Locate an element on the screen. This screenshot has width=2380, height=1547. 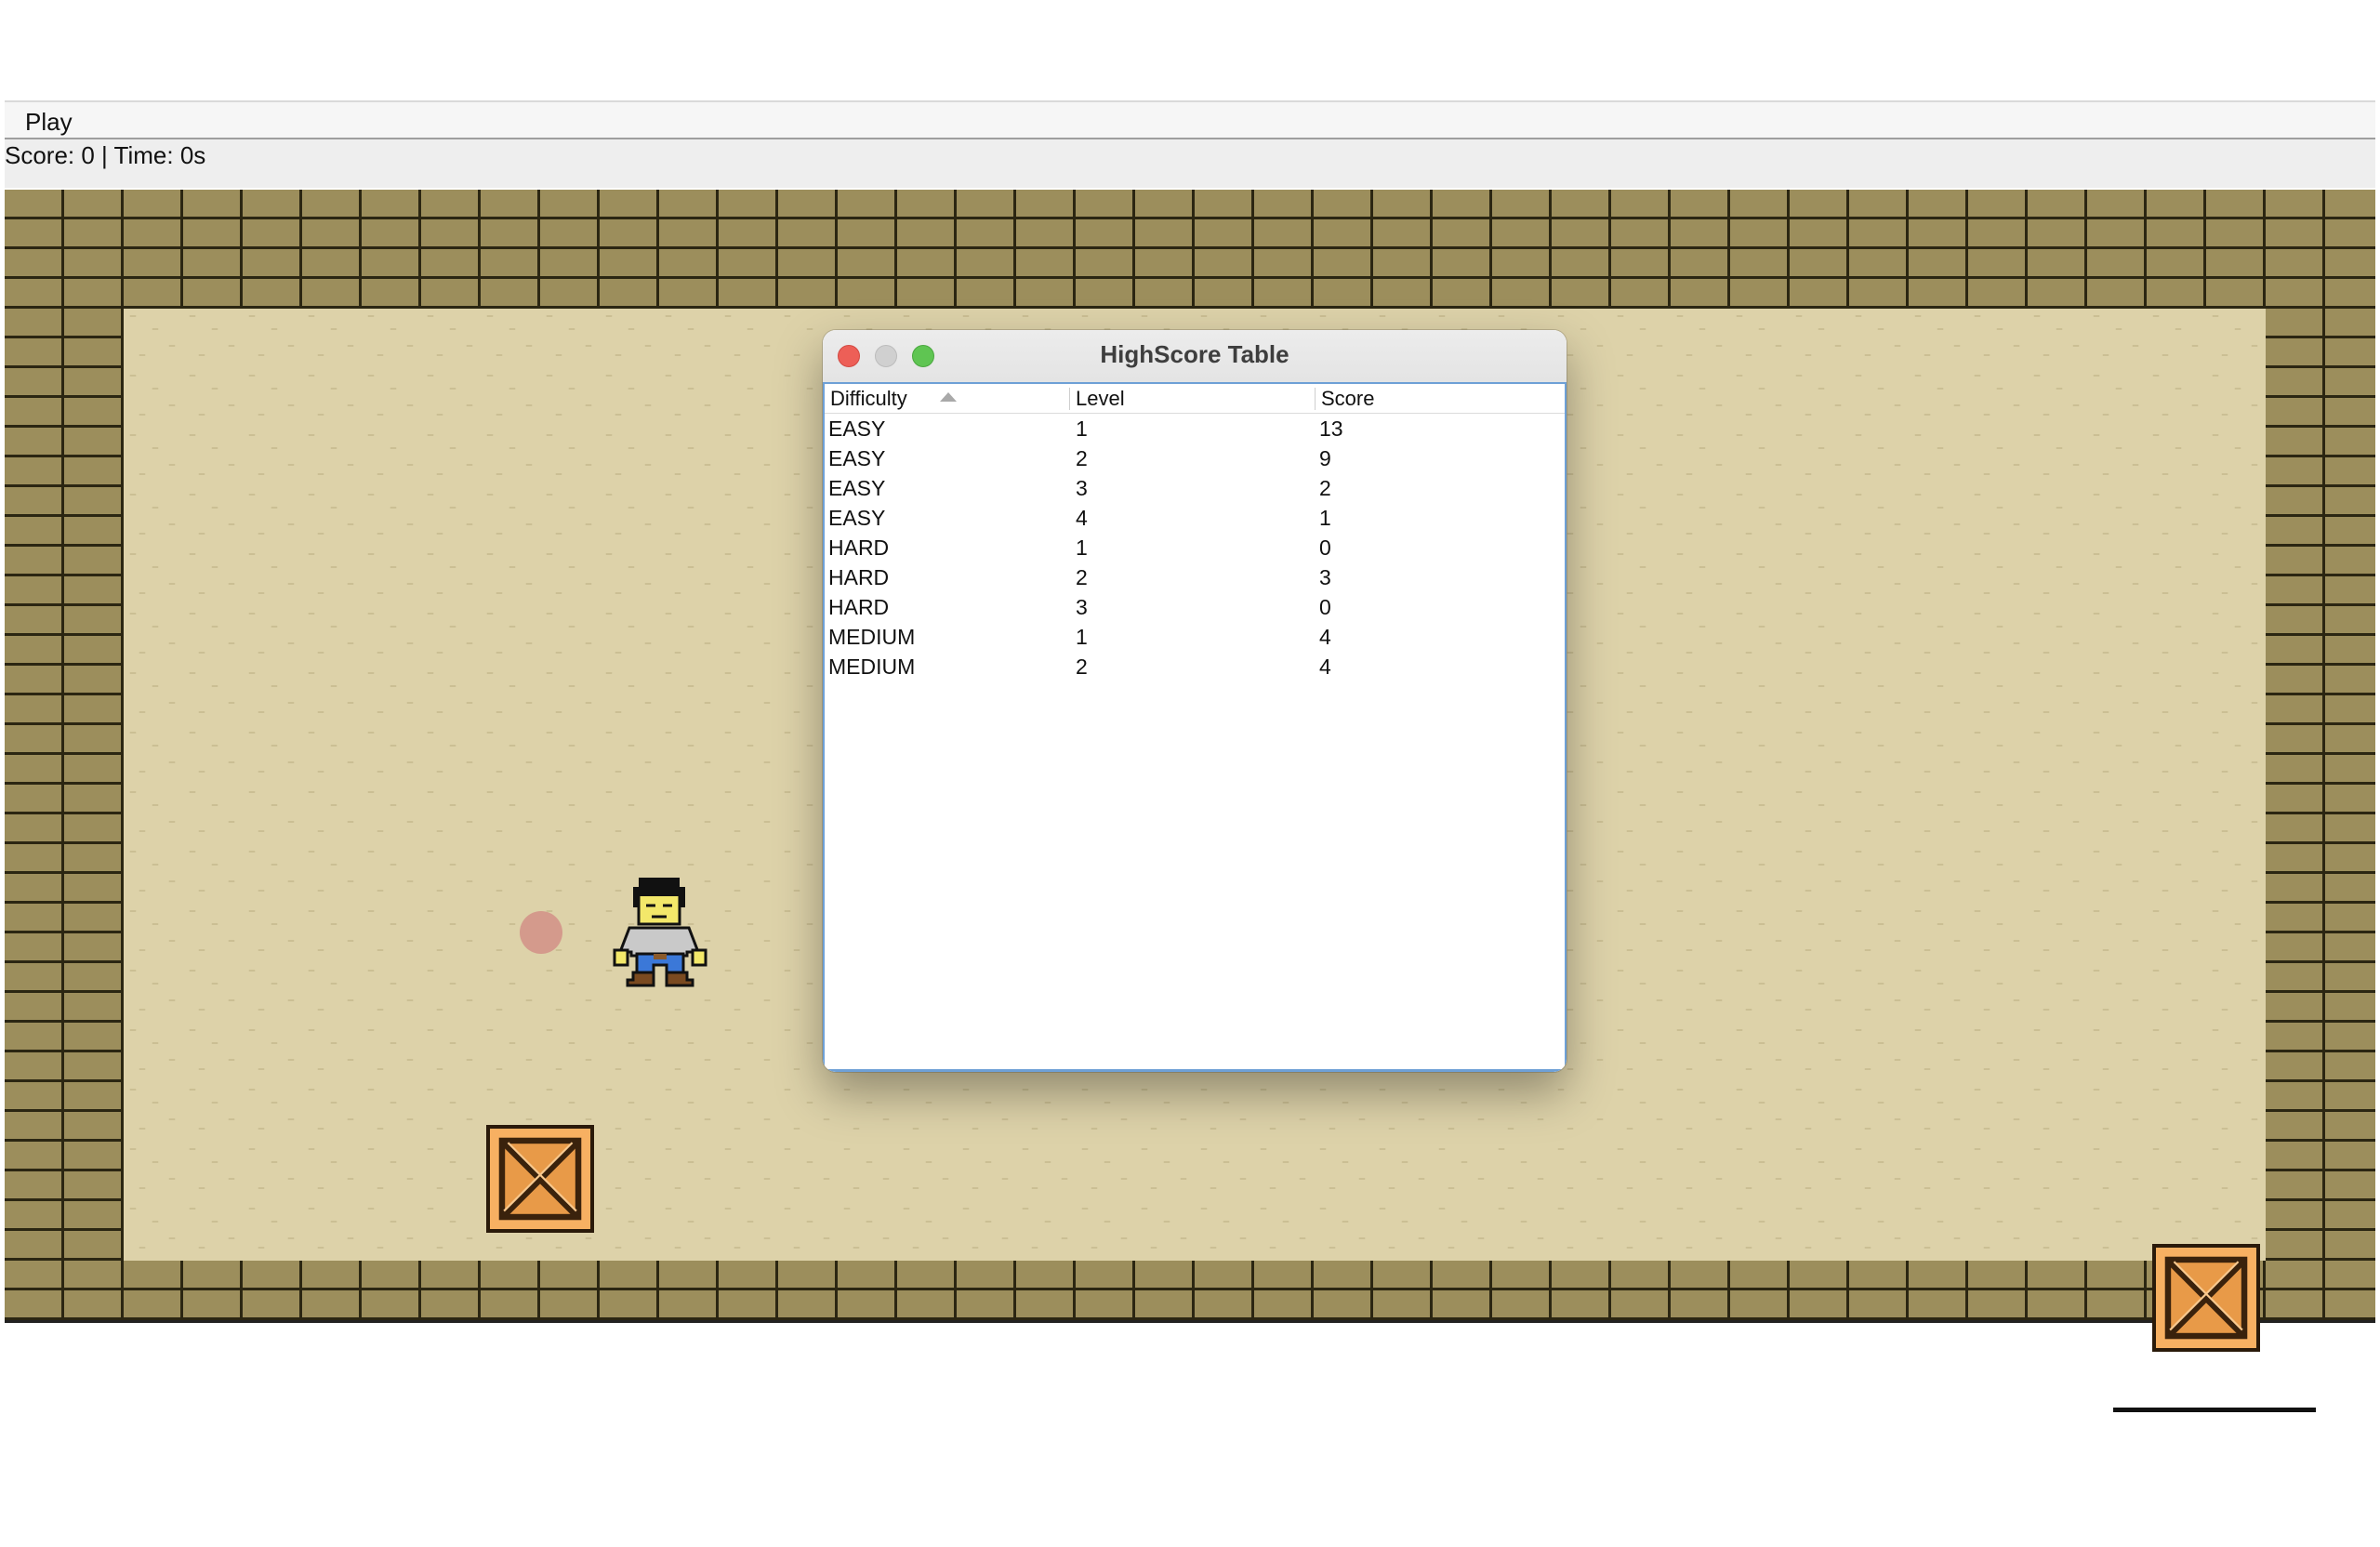
column-header-label: Level is located at coordinates (1100, 398).